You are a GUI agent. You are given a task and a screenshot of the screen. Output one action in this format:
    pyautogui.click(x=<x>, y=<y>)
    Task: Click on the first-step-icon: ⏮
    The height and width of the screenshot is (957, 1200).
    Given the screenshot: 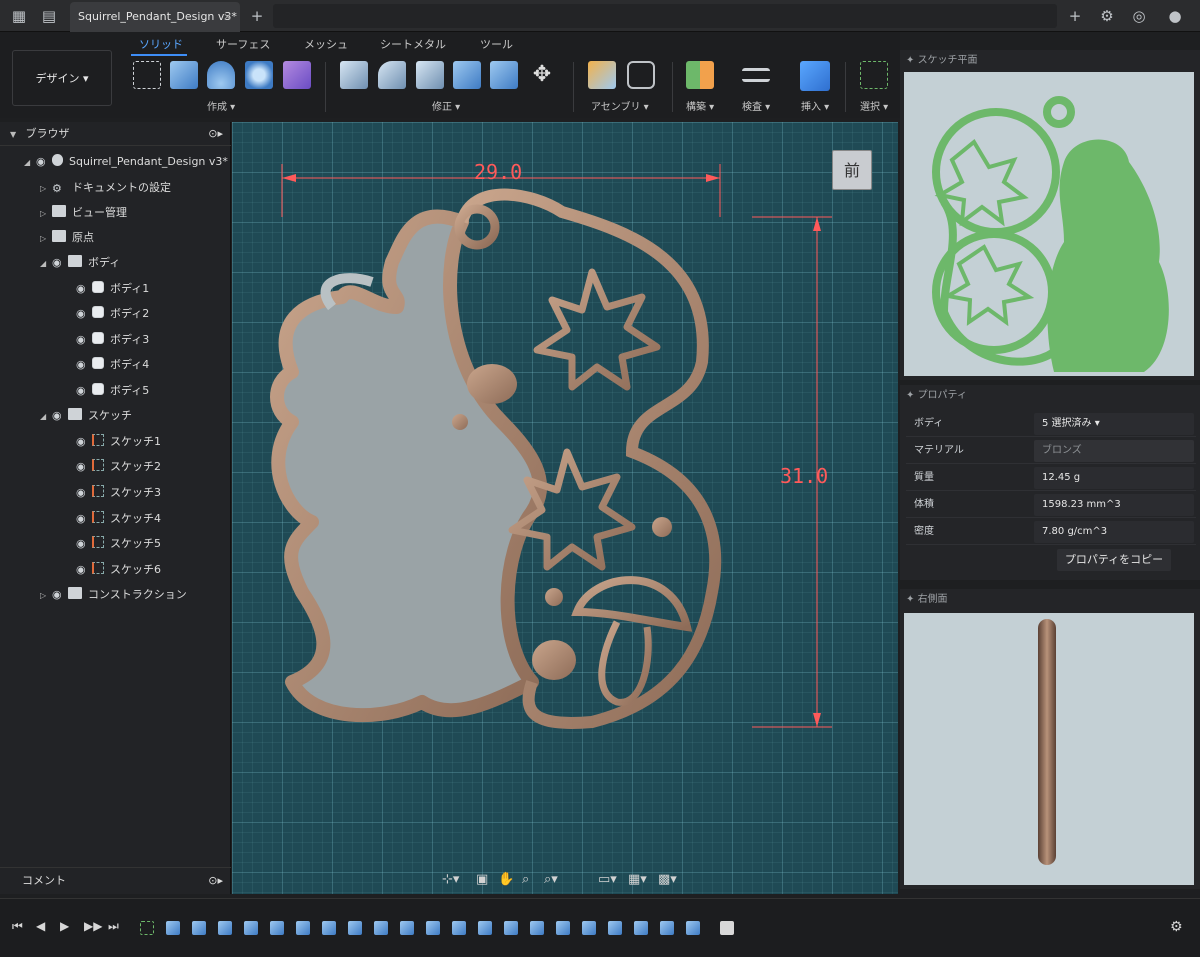 What is the action you would take?
    pyautogui.click(x=17, y=926)
    